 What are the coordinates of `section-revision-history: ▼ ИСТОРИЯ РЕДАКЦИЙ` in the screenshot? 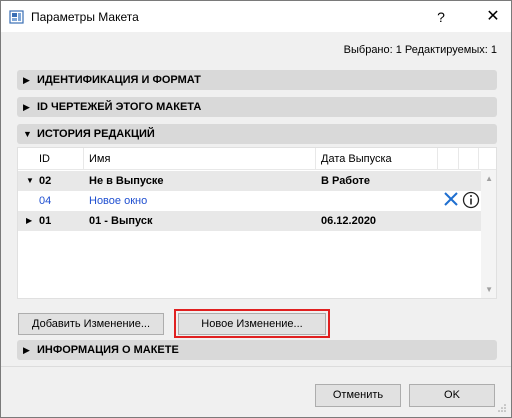 It's located at (257, 134).